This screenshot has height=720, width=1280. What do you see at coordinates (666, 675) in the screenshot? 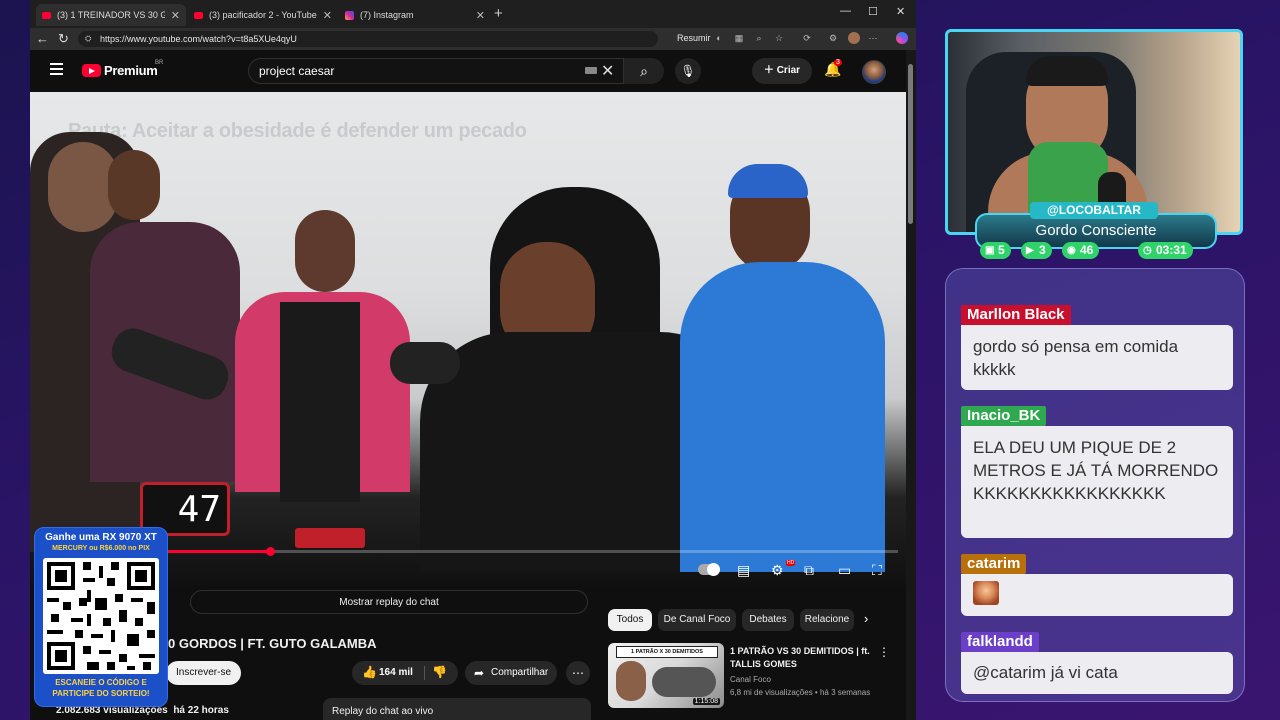
I see `recommended-video-thumbnail: 1 PATRÃO X 30 DEMITIDOS 1:15:08` at bounding box center [666, 675].